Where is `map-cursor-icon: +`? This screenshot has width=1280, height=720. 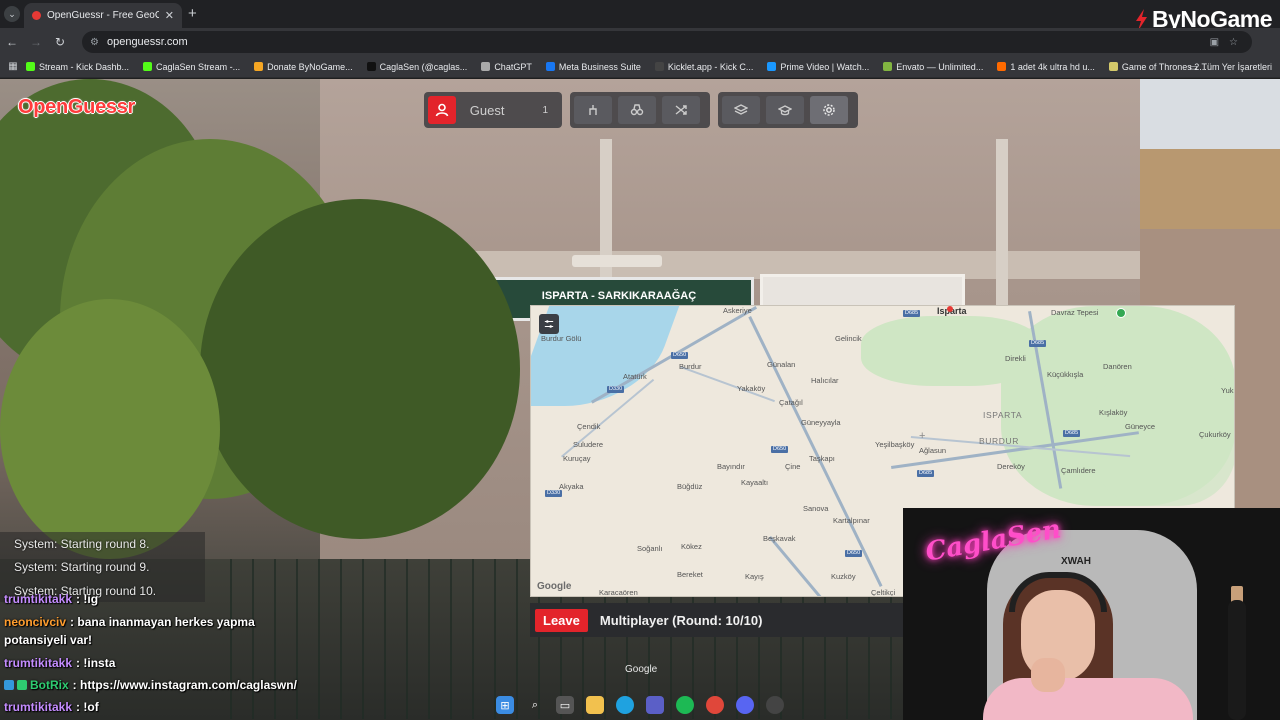
map-cursor-icon: + is located at coordinates (922, 436).